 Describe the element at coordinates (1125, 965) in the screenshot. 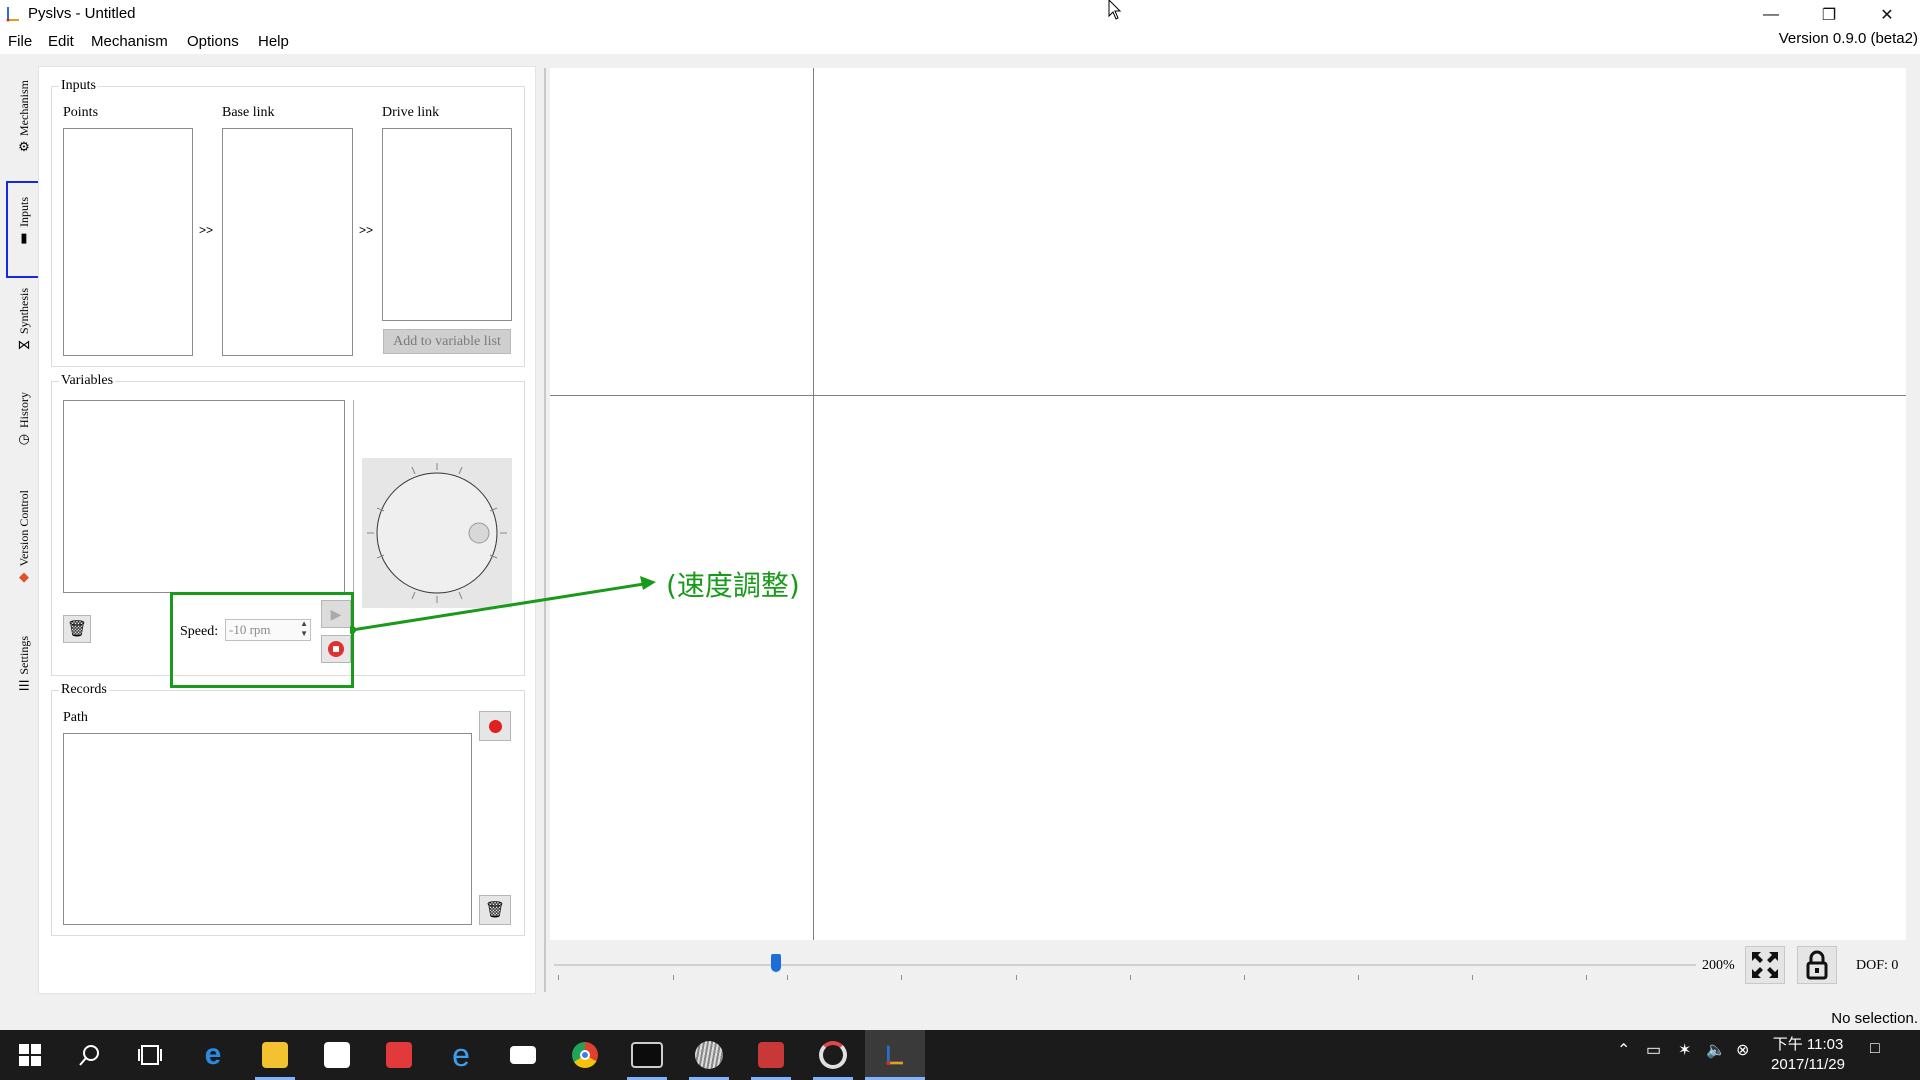

I see `zoom-slider` at that location.